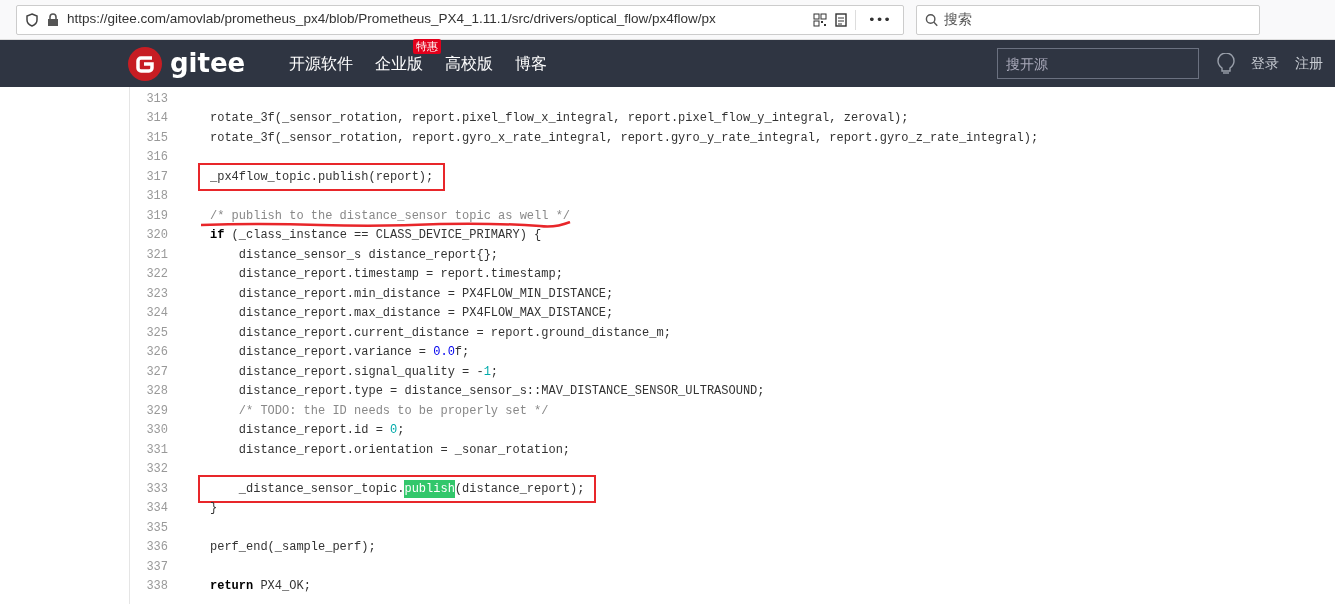  Describe the element at coordinates (1226, 63) in the screenshot. I see `lightbulb-icon` at that location.